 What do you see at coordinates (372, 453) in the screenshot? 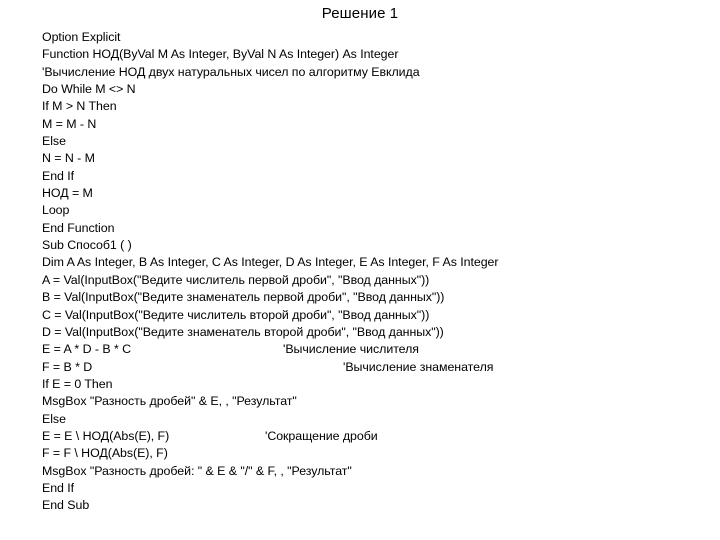
I see `code-line: F = F \ НОД(Abs(E), F)` at bounding box center [372, 453].